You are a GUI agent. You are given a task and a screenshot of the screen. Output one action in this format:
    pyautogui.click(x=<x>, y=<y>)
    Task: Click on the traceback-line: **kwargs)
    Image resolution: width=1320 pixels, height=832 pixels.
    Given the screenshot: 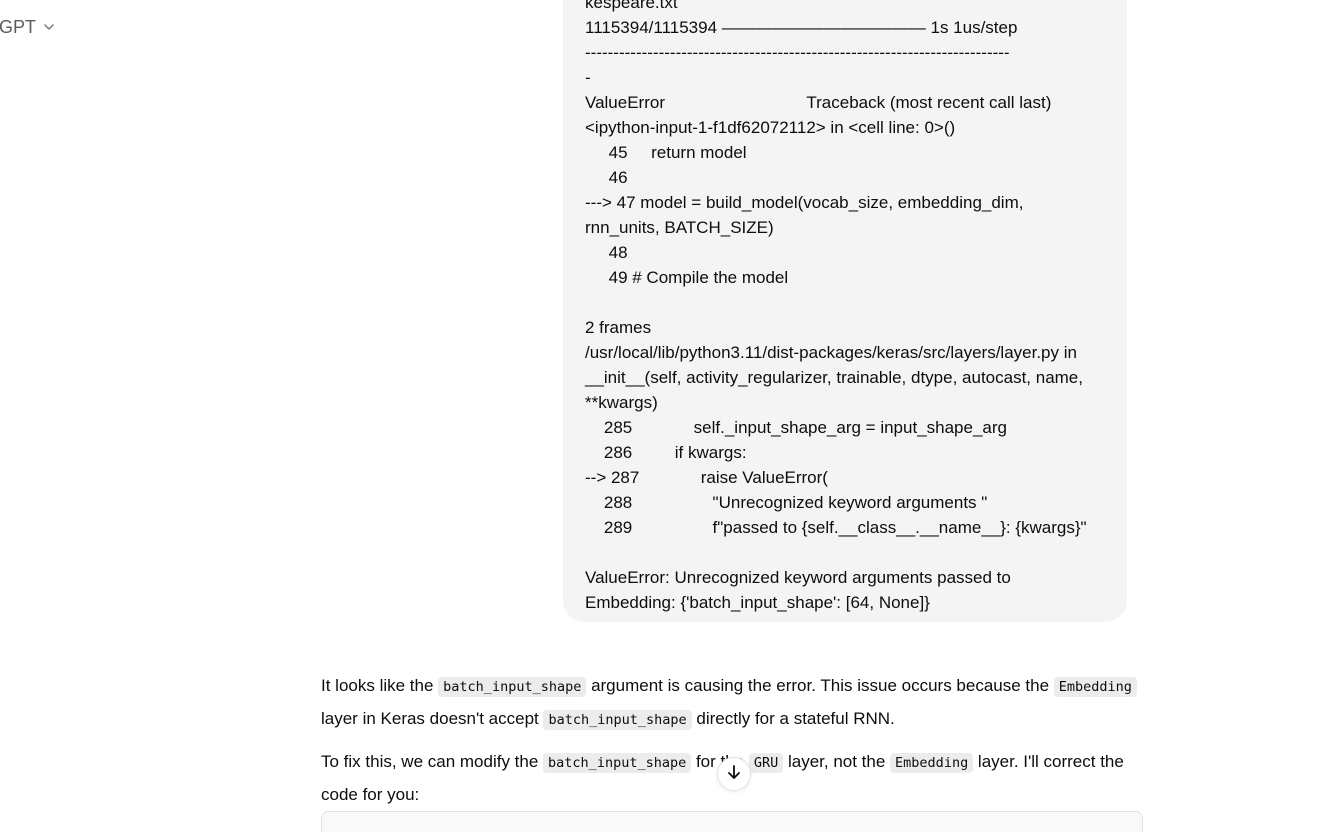 What is the action you would take?
    pyautogui.click(x=621, y=402)
    